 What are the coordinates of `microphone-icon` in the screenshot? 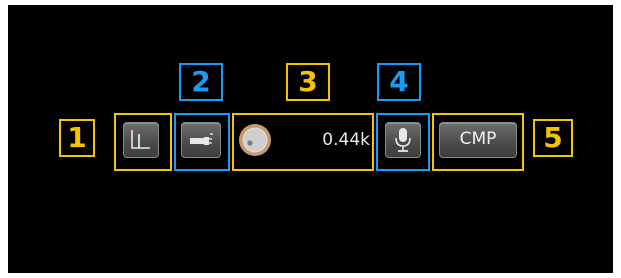 It's located at (403, 140).